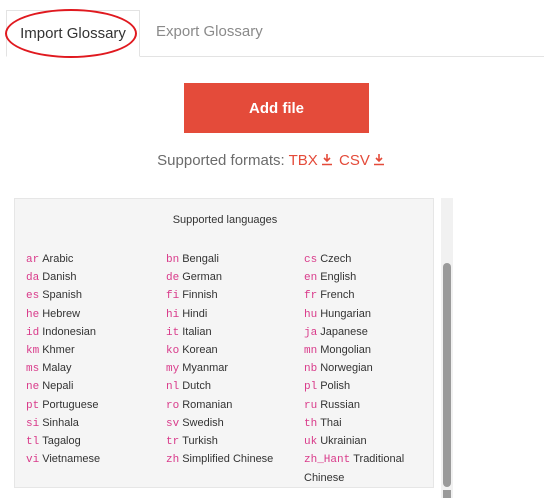 This screenshot has height=498, width=544. I want to click on language-item: nb Norwegian, so click(338, 368).